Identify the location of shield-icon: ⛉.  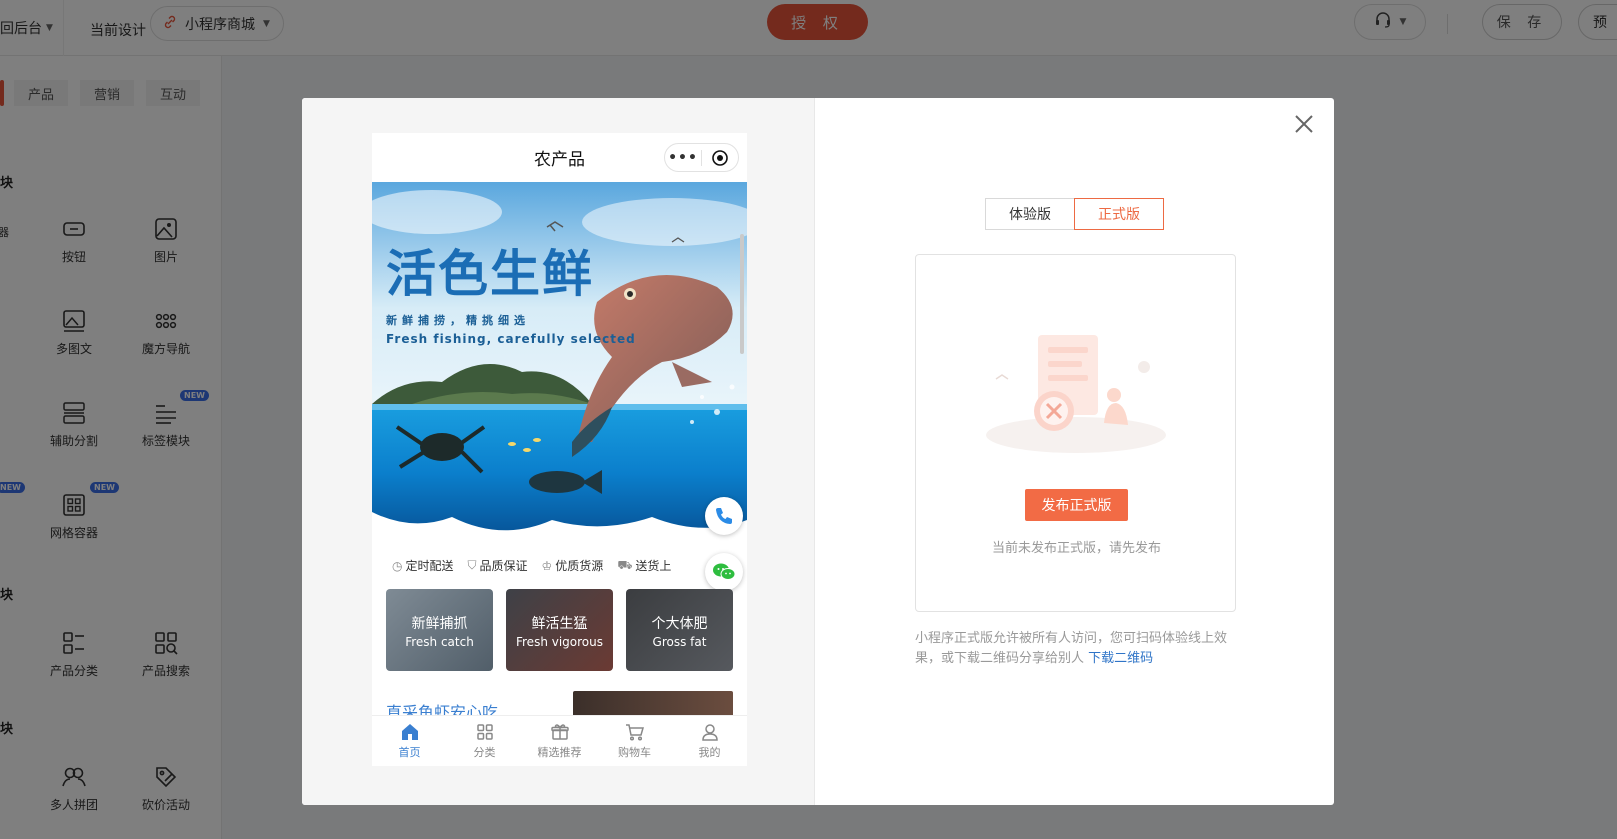
(472, 565).